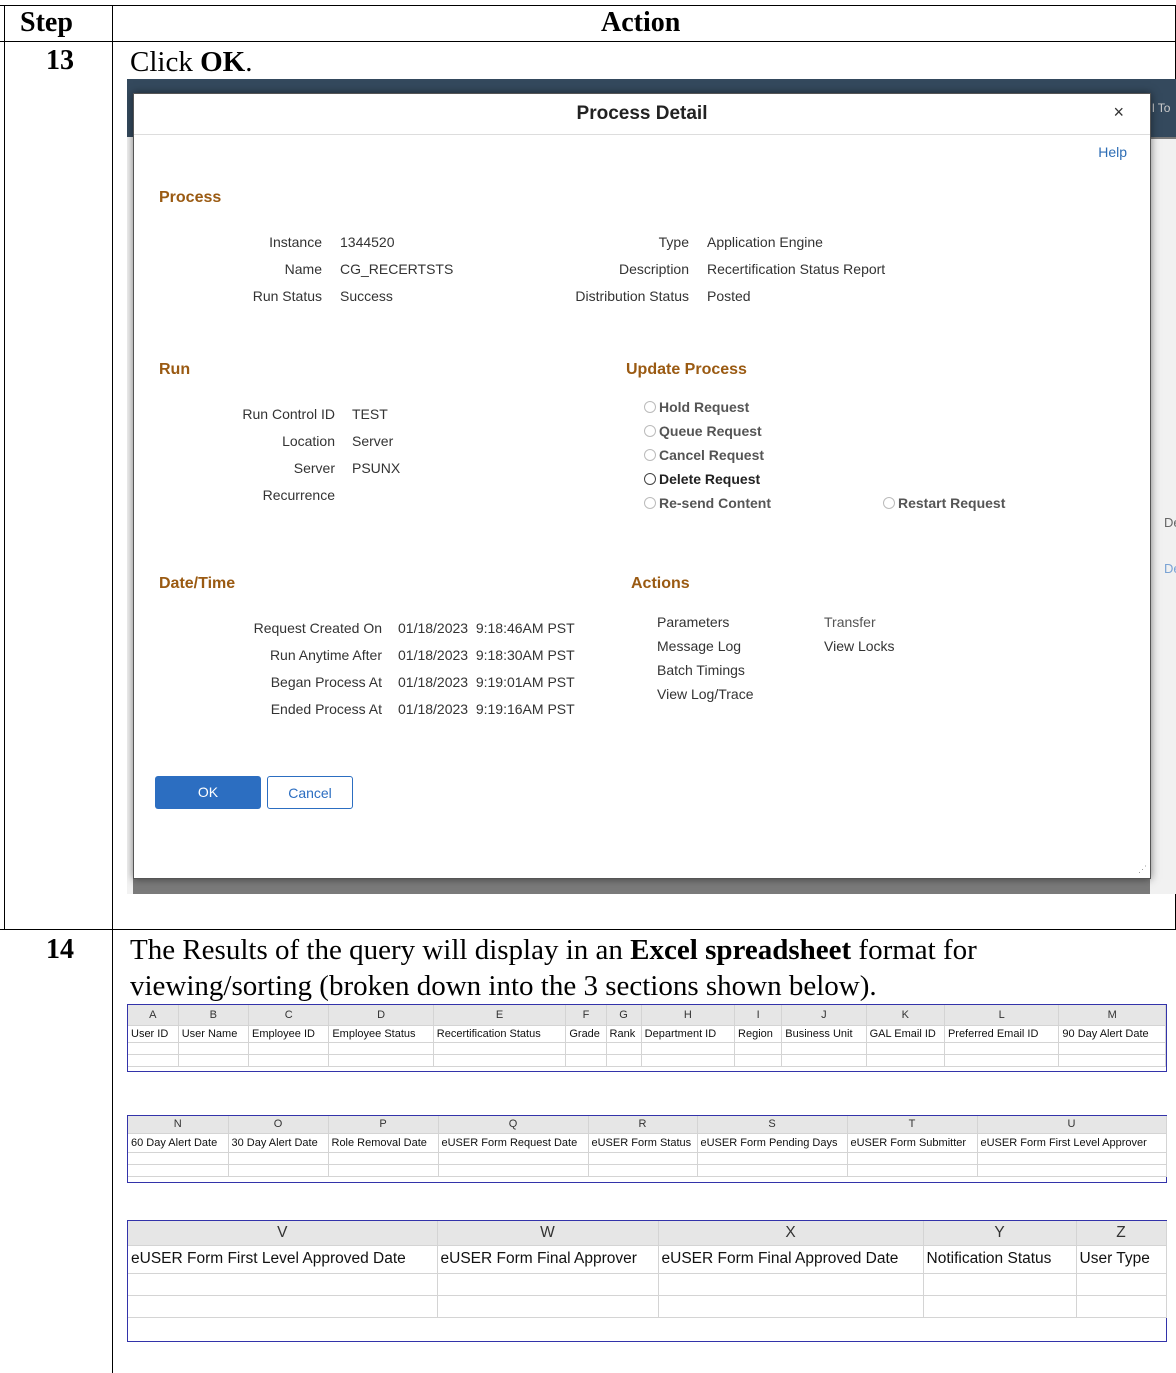 Image resolution: width=1176 pixels, height=1373 pixels. What do you see at coordinates (705, 694) in the screenshot?
I see `view-log-trace-link: View Log/Trace` at bounding box center [705, 694].